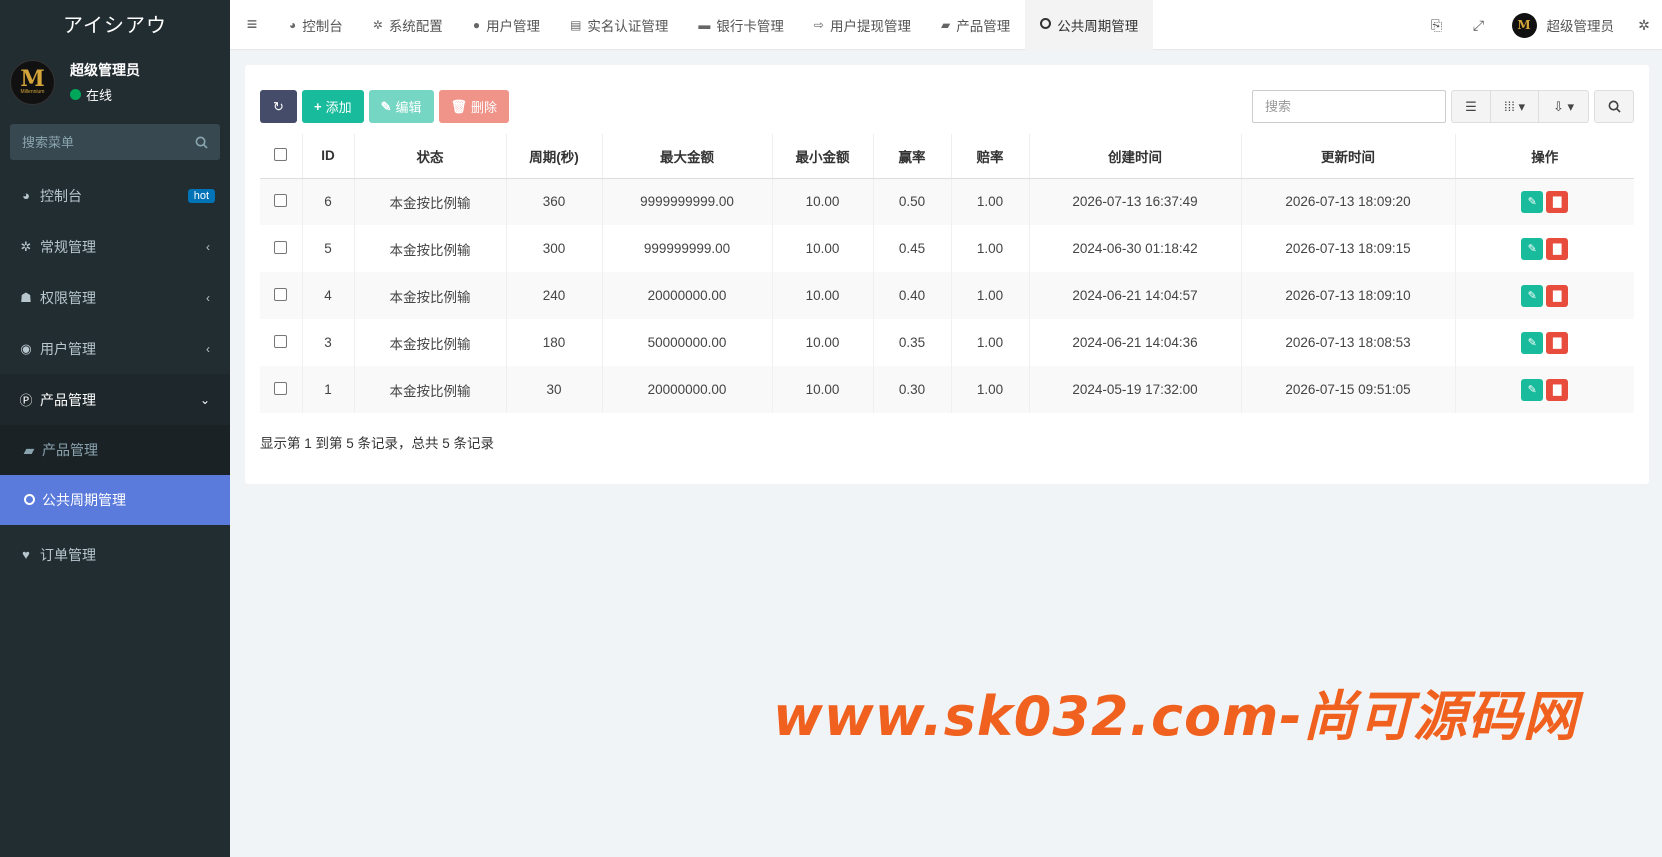 This screenshot has height=857, width=1662. Describe the element at coordinates (1098, 26) in the screenshot. I see `tab-label: 公共周期管理` at that location.